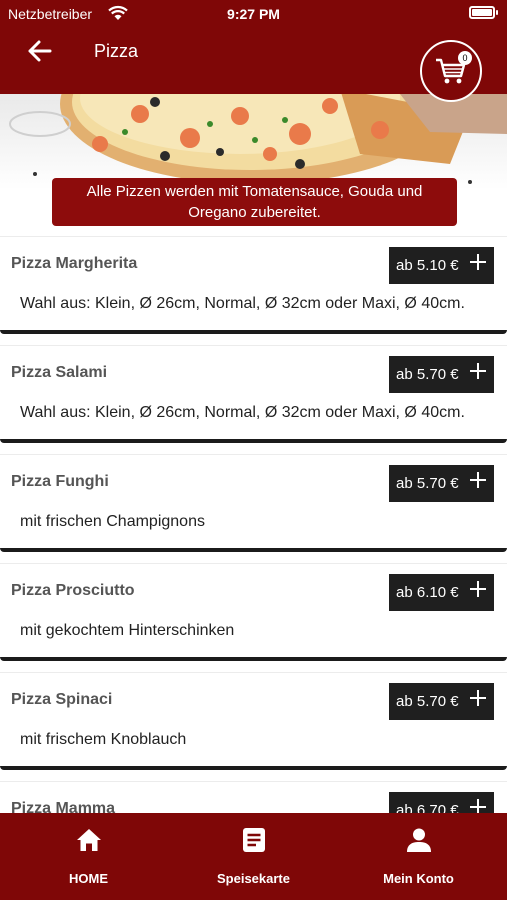 Image resolution: width=507 pixels, height=900 pixels. I want to click on item-description: mit frischen Champignons, so click(112, 521).